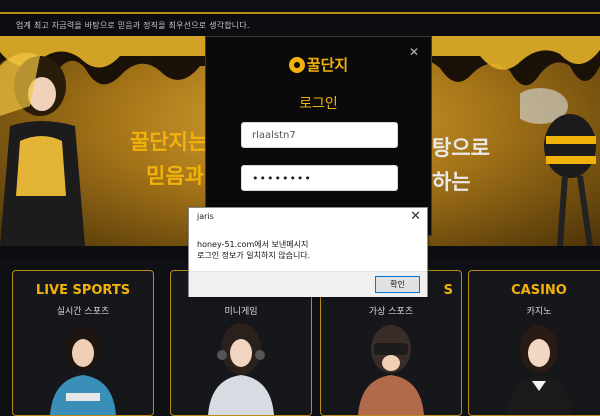  I want to click on password-value: ••••••••, so click(282, 178).